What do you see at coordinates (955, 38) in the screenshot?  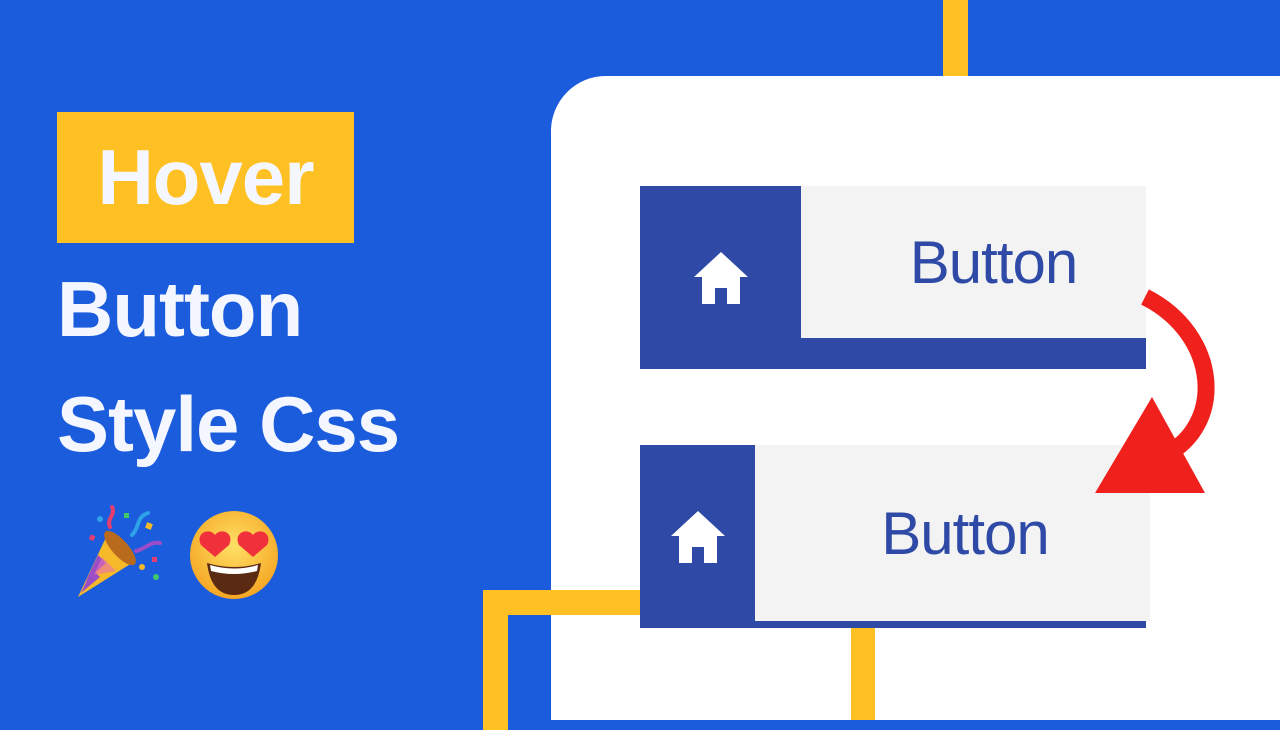 I see `yellow-accent-bar-top` at bounding box center [955, 38].